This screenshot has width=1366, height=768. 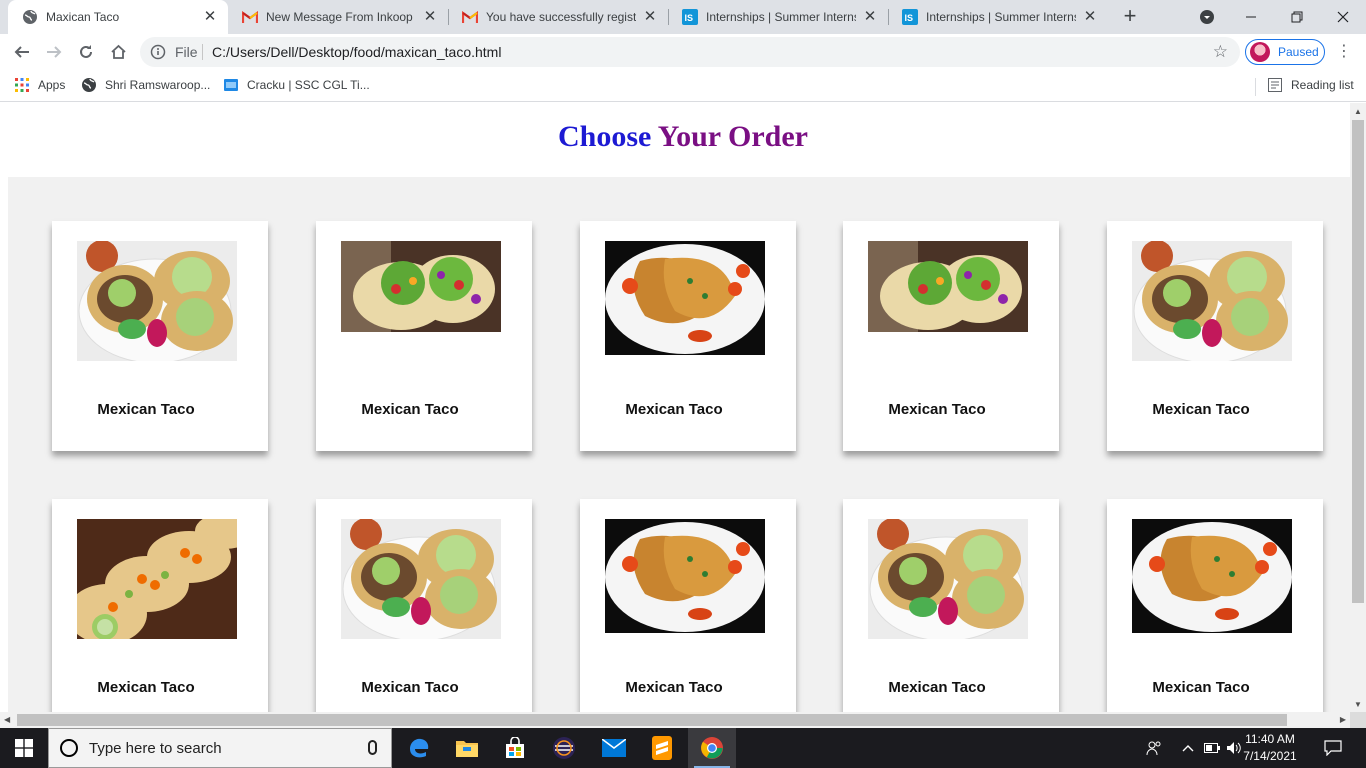 What do you see at coordinates (118, 52) in the screenshot?
I see `home-button` at bounding box center [118, 52].